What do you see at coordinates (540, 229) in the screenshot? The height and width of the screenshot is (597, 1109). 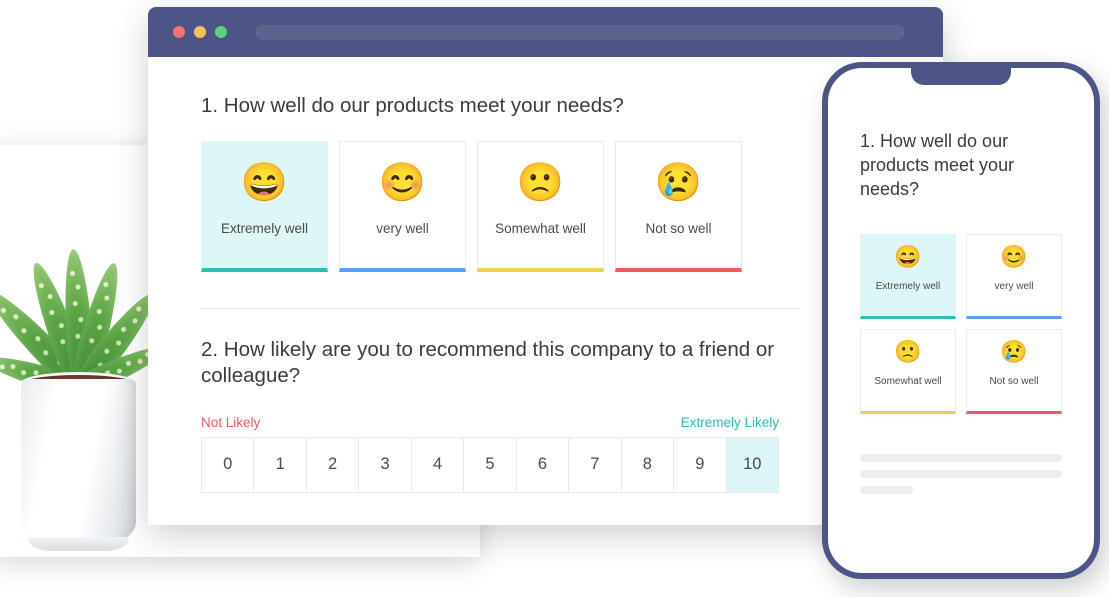 I see `option-label: Somewhat well` at bounding box center [540, 229].